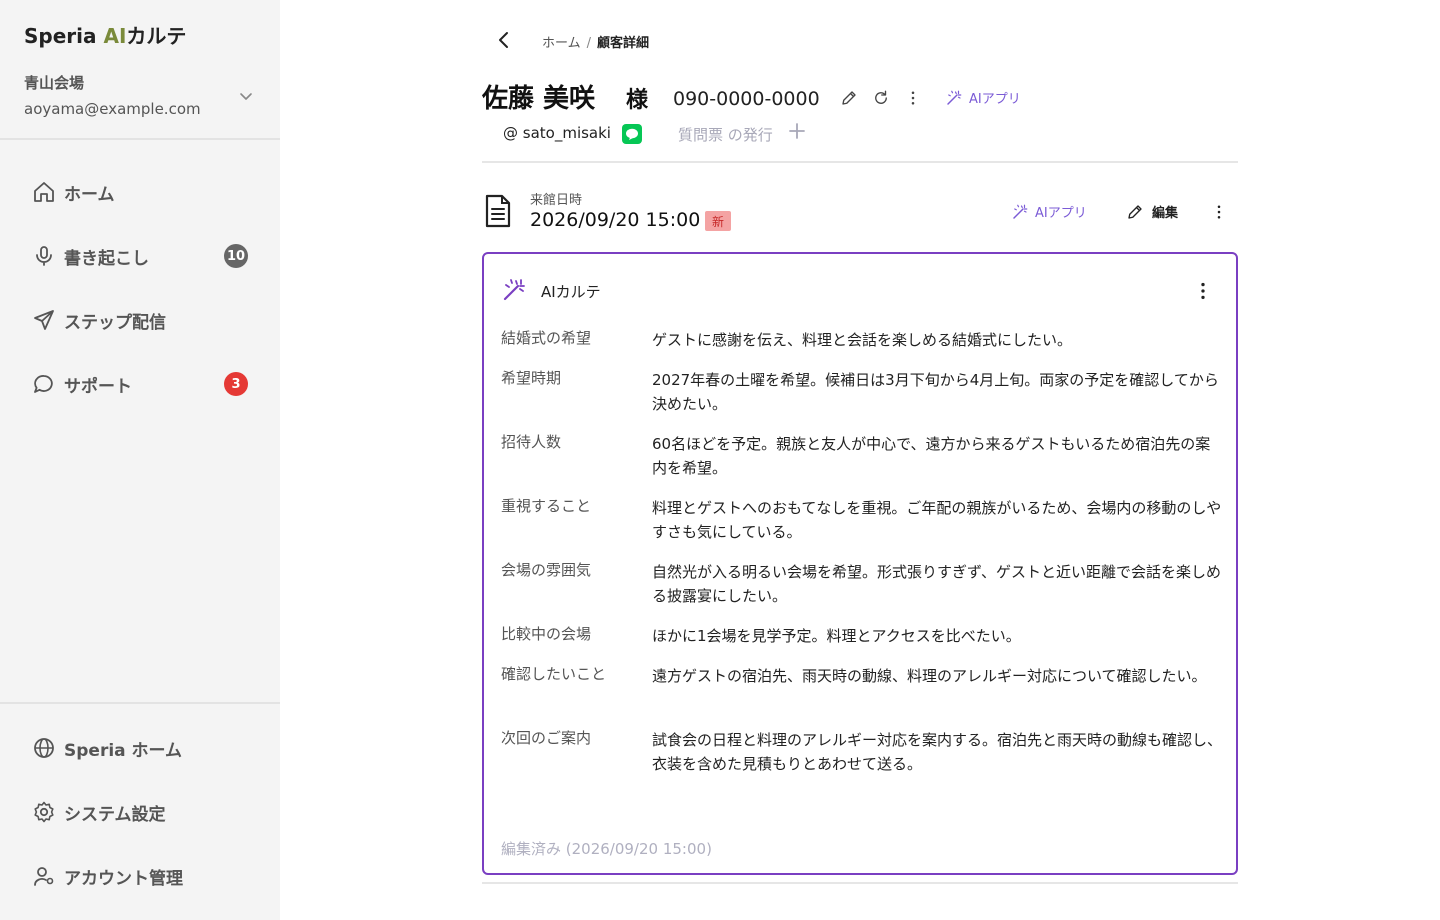 The height and width of the screenshot is (920, 1440). I want to click on customer-more-button, so click(913, 98).